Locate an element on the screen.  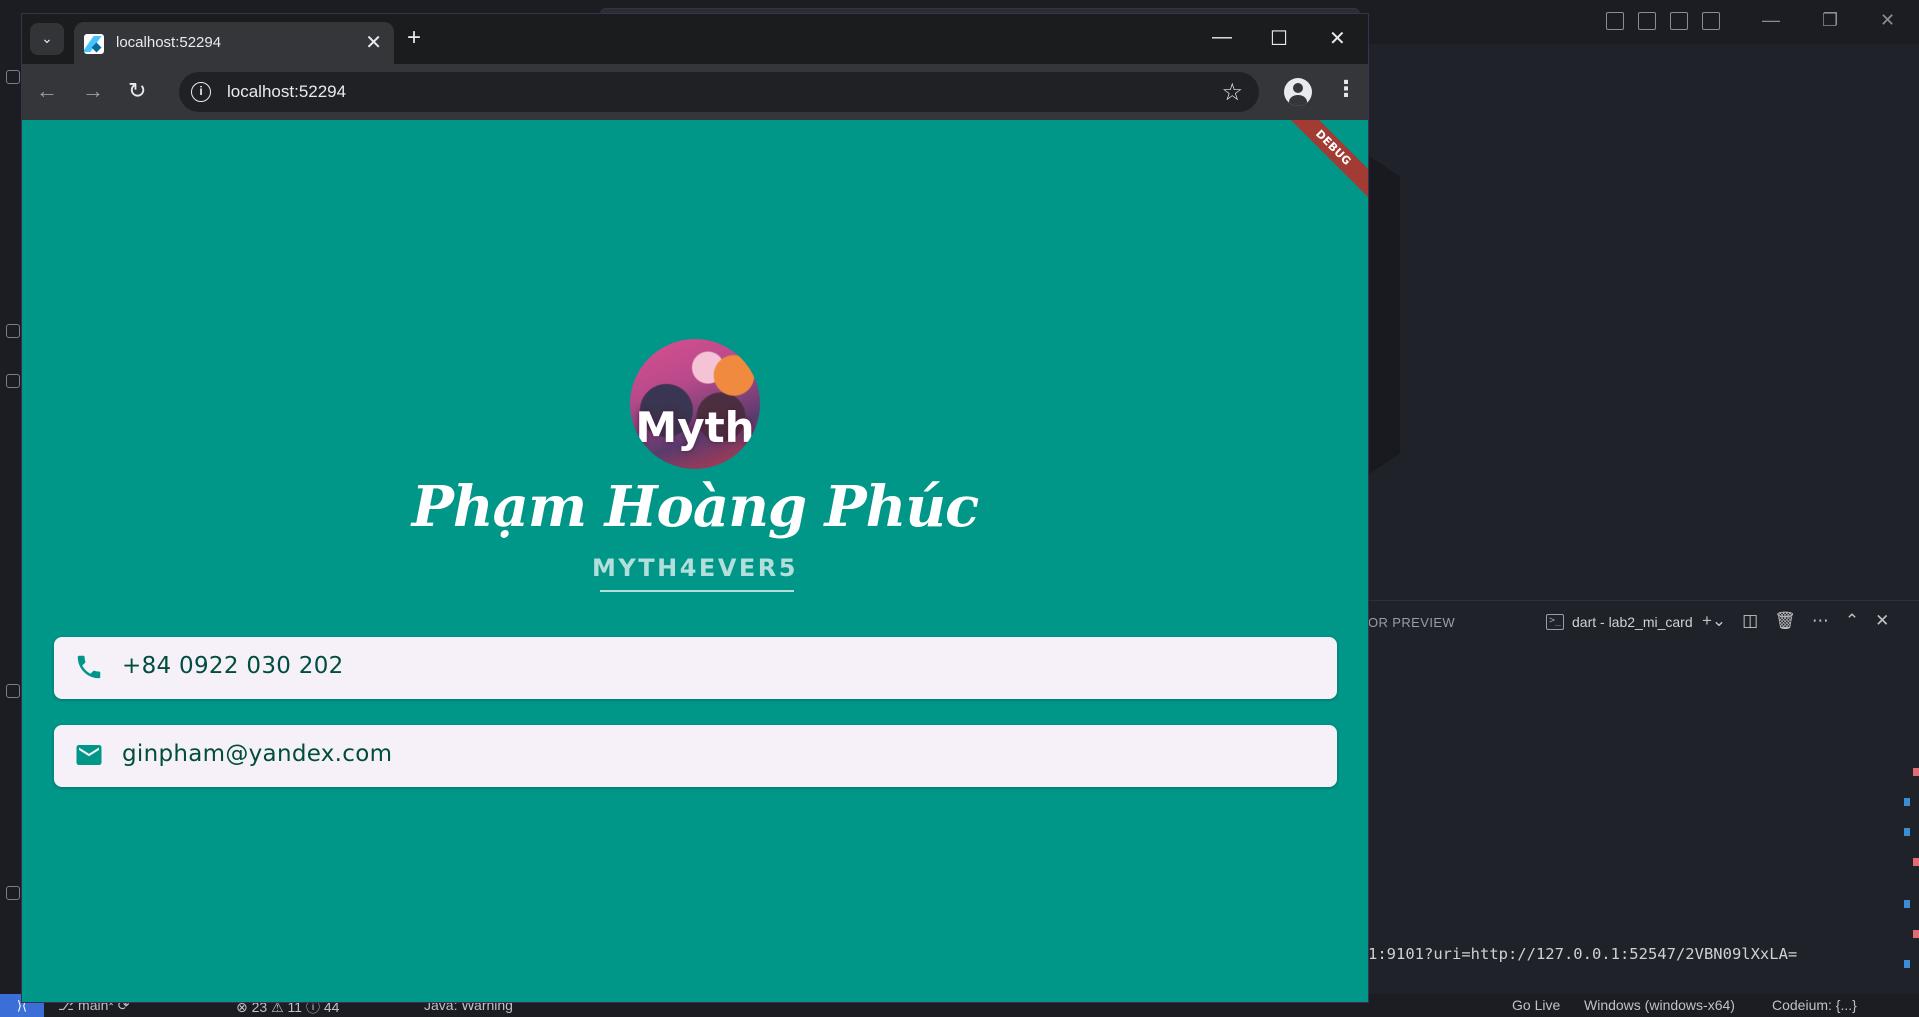
browser-toolbar: ← → ↻ i localhost:52294 ☆ ⋮ is located at coordinates (695, 92).